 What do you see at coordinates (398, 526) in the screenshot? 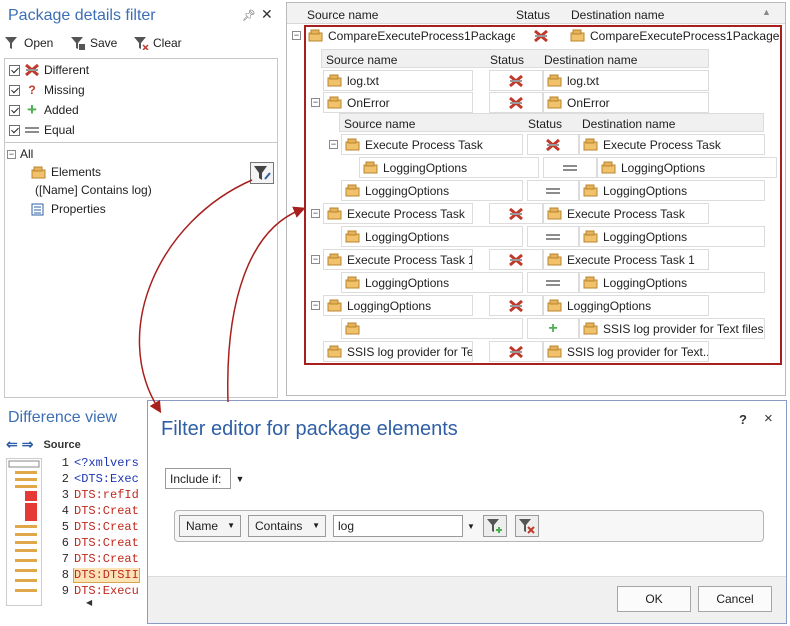
I see `value-input: log` at bounding box center [398, 526].